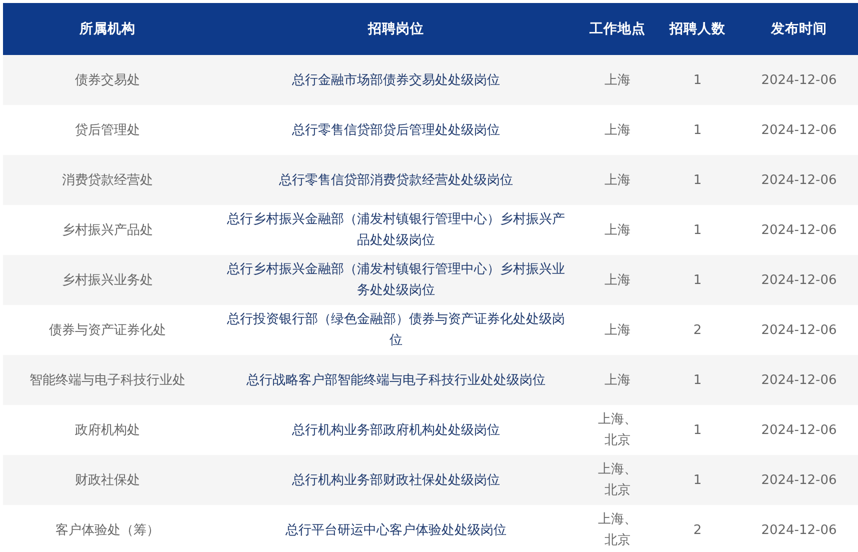  Describe the element at coordinates (396, 130) in the screenshot. I see `position-cell: 总行零售信贷部贷后管理处处级岗位` at that location.